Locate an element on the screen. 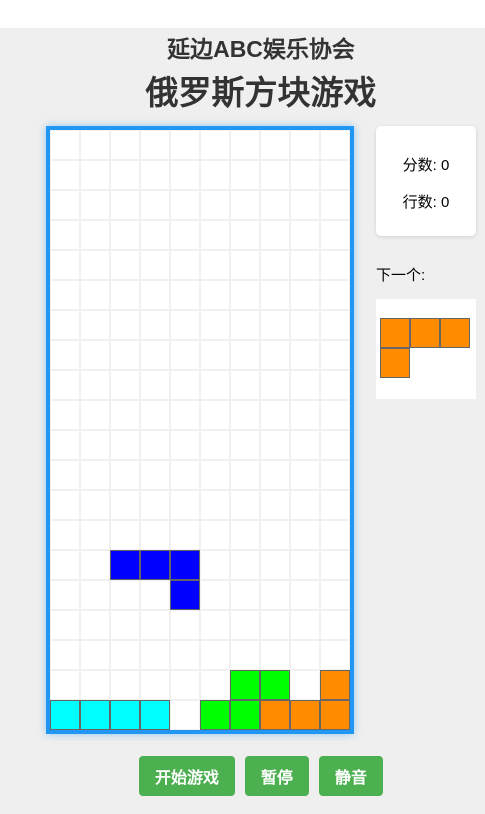 This screenshot has height=814, width=485. score-display: 分数: 0 is located at coordinates (426, 165).